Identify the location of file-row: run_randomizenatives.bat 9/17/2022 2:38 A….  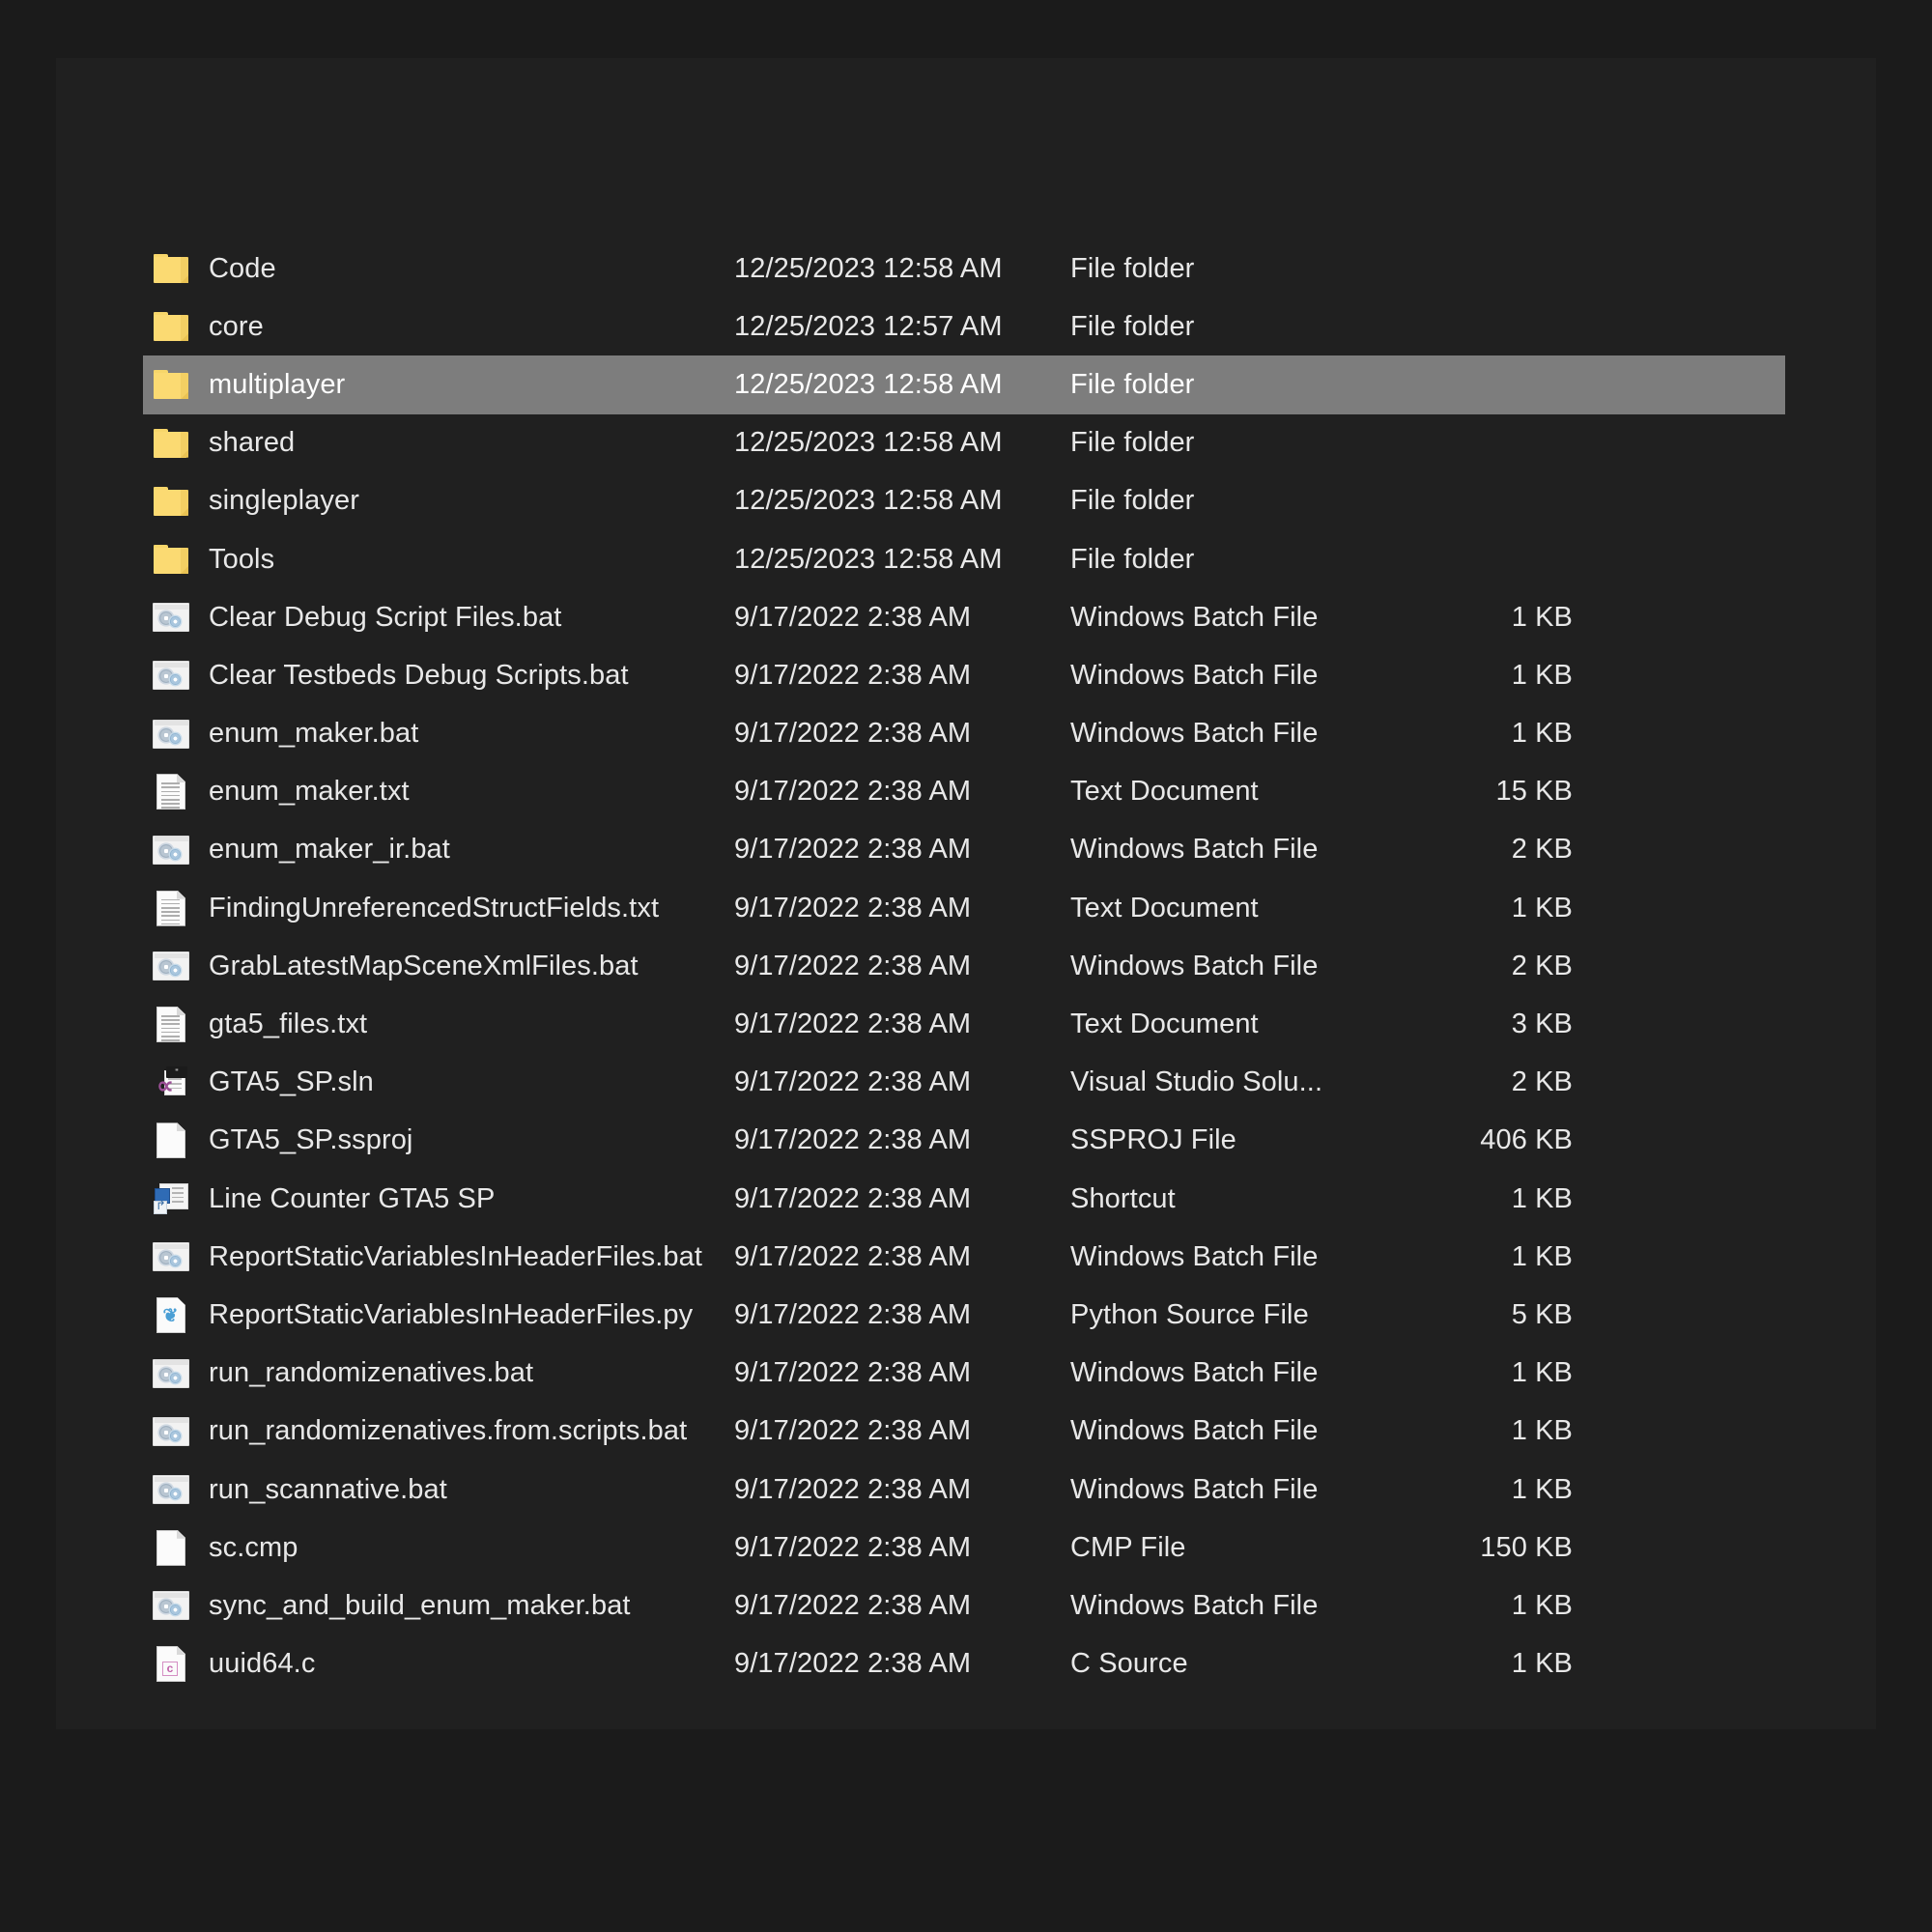
(964, 1374).